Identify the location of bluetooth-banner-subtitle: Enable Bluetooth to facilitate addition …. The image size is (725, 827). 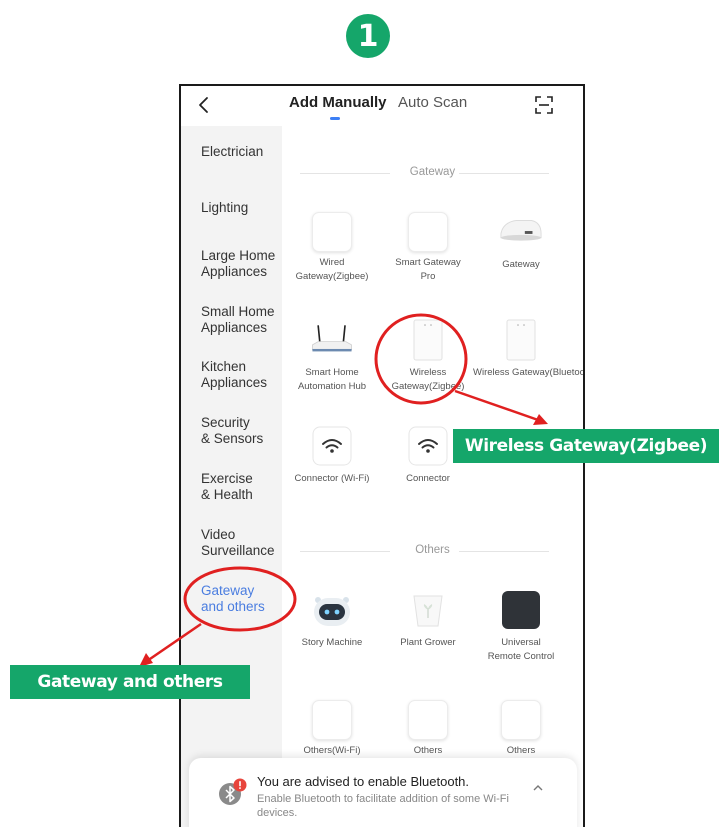
(383, 806).